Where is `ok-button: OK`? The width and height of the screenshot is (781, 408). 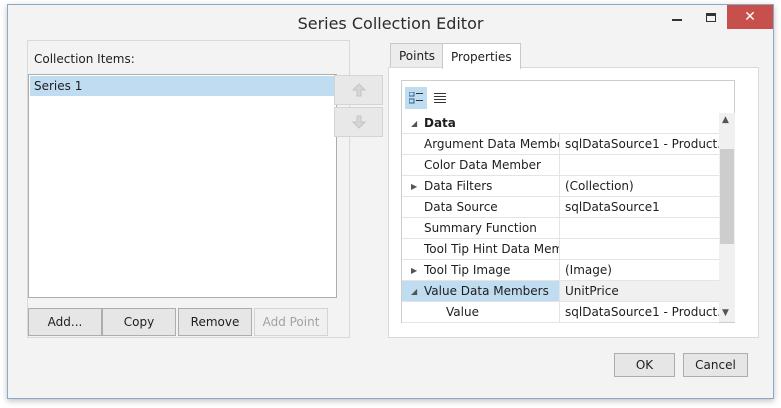 ok-button: OK is located at coordinates (644, 365).